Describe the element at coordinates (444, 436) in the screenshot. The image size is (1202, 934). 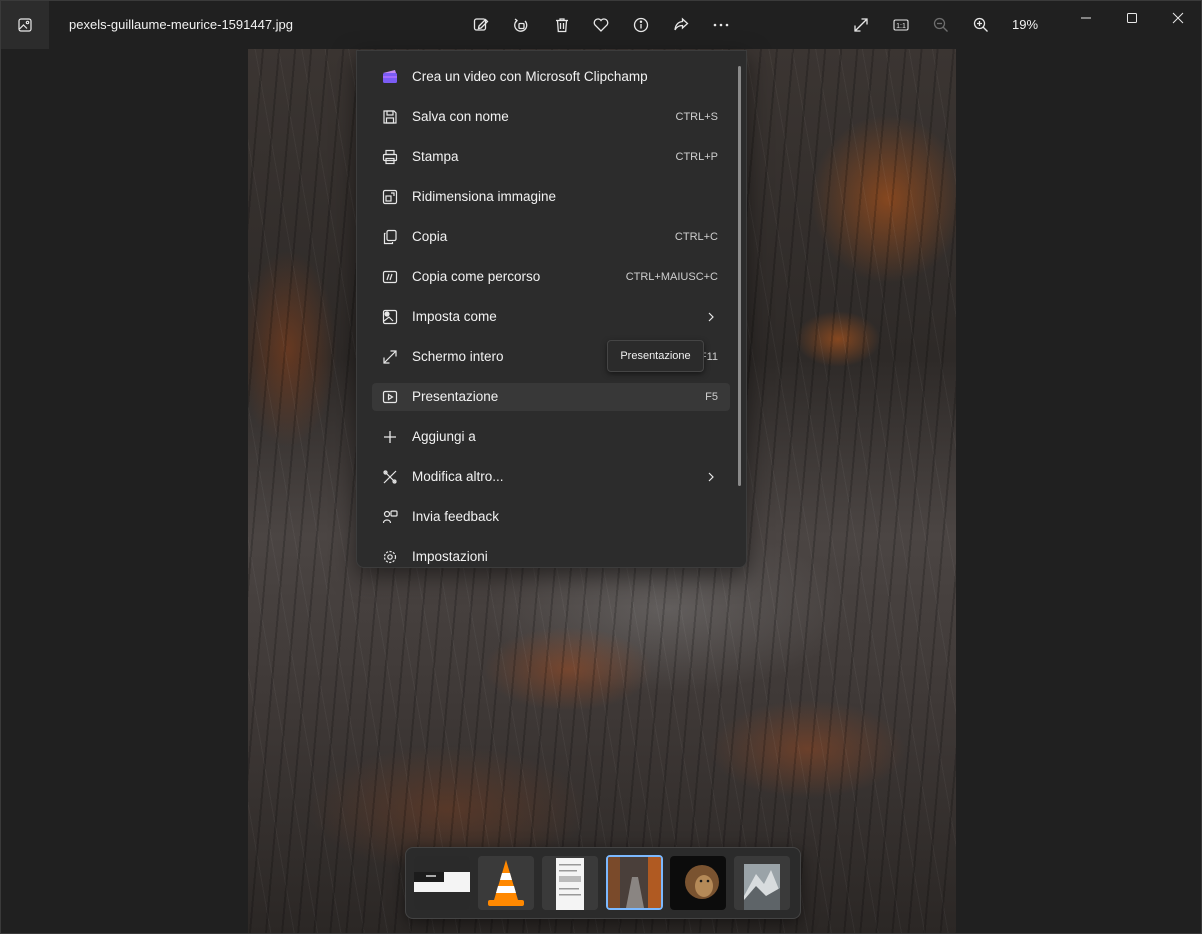
I see `menu-label: Aggiungi a` at that location.